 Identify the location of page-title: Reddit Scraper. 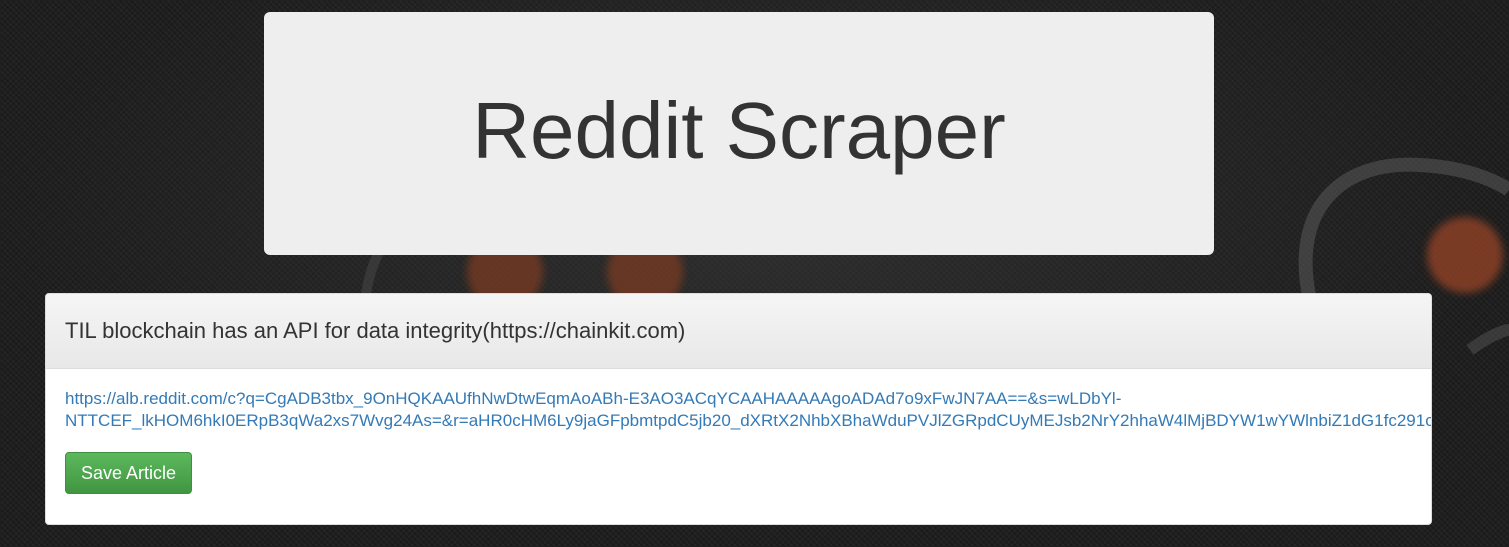
(739, 130).